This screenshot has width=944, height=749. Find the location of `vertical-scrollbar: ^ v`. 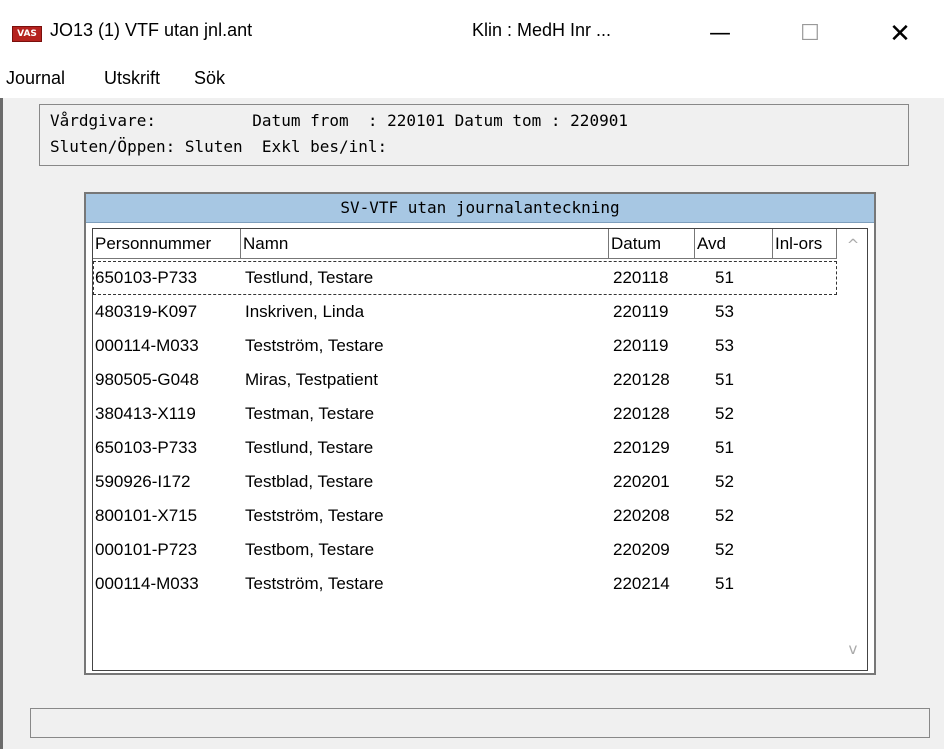

vertical-scrollbar: ^ v is located at coordinates (853, 449).